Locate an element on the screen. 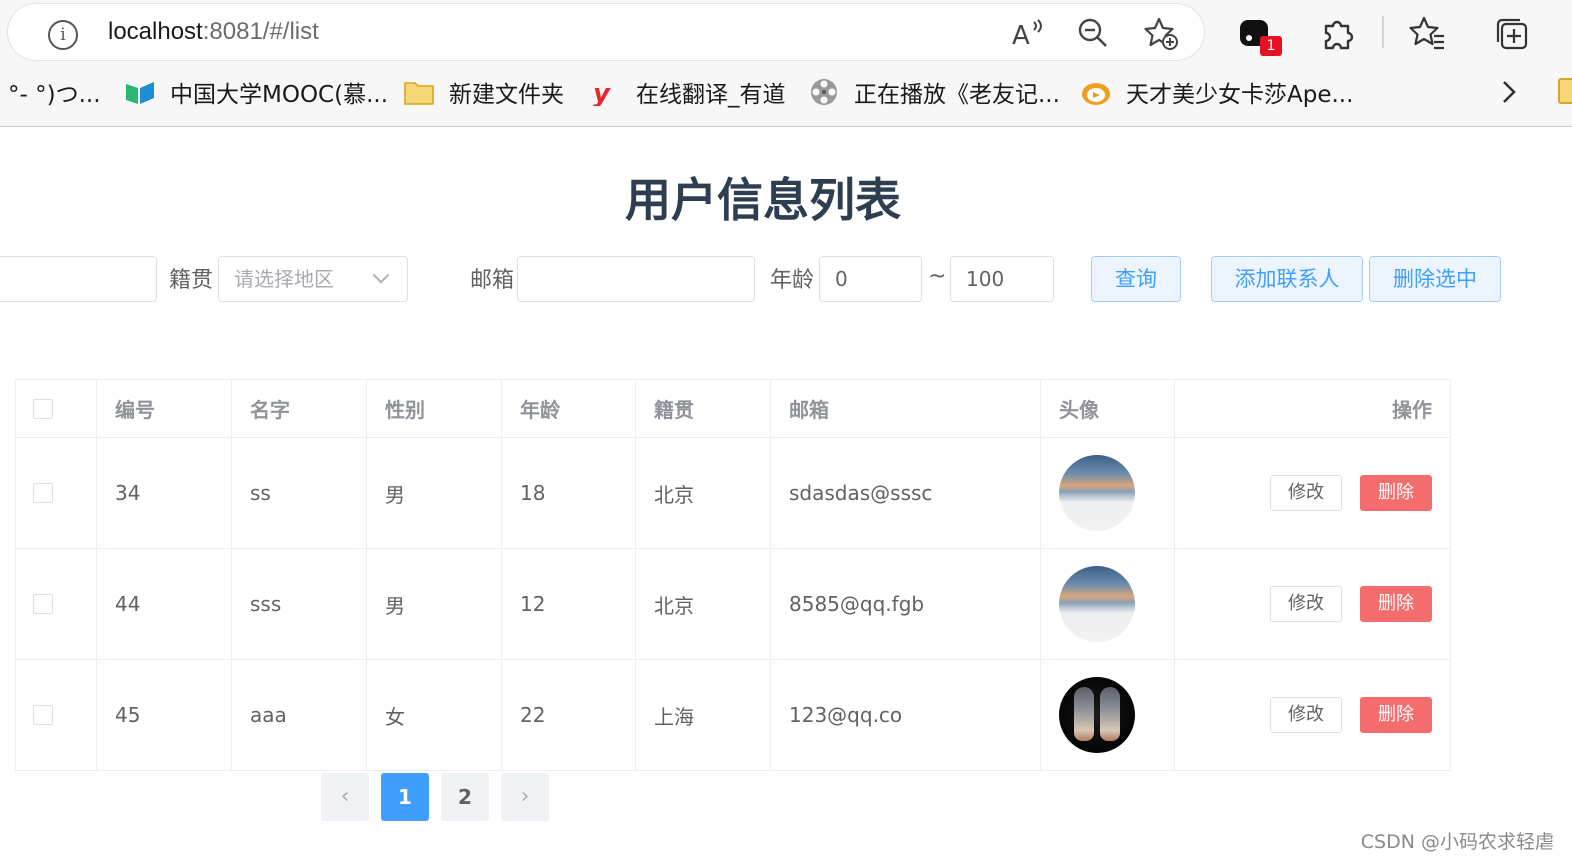  age-label: 年龄 is located at coordinates (792, 280).